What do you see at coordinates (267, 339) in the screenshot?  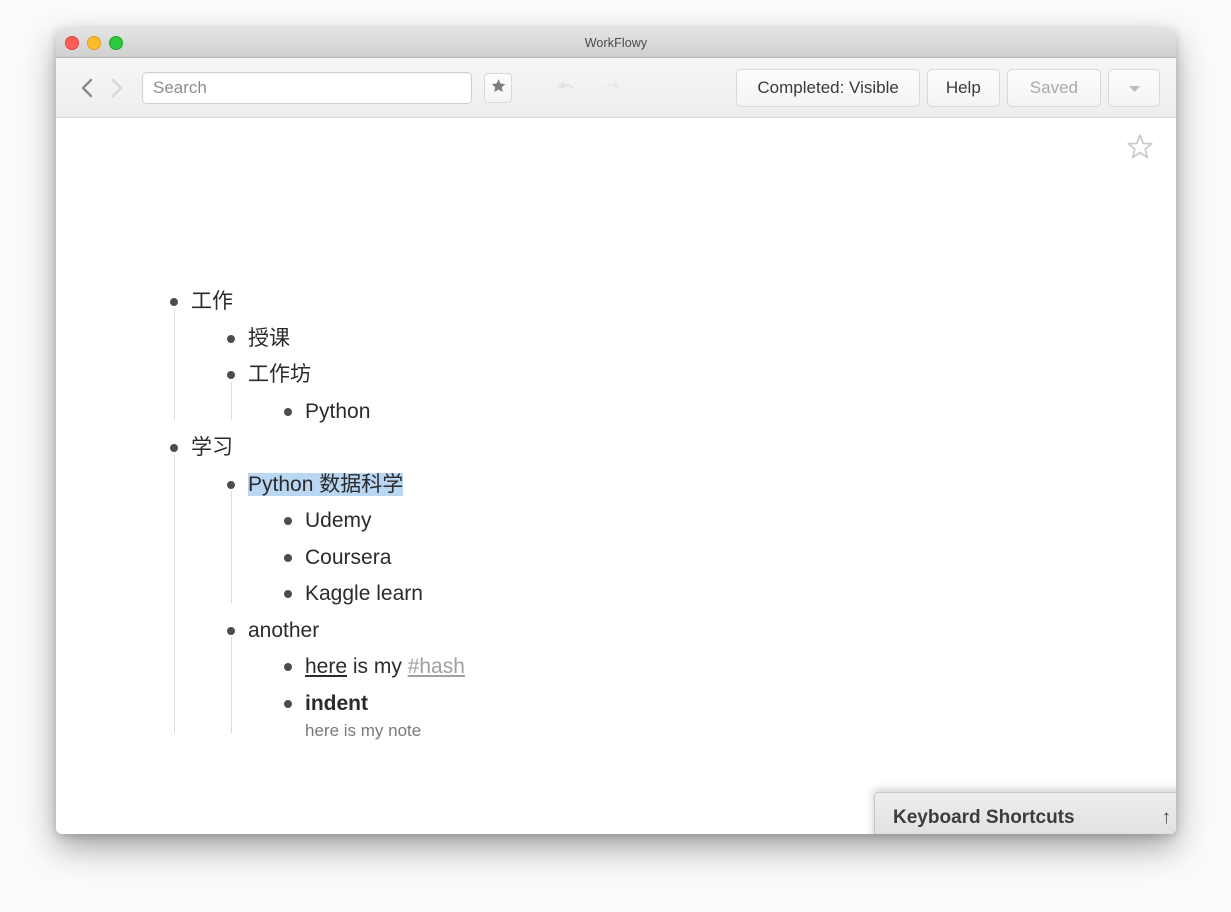 I see `outline-item-text: 授课` at bounding box center [267, 339].